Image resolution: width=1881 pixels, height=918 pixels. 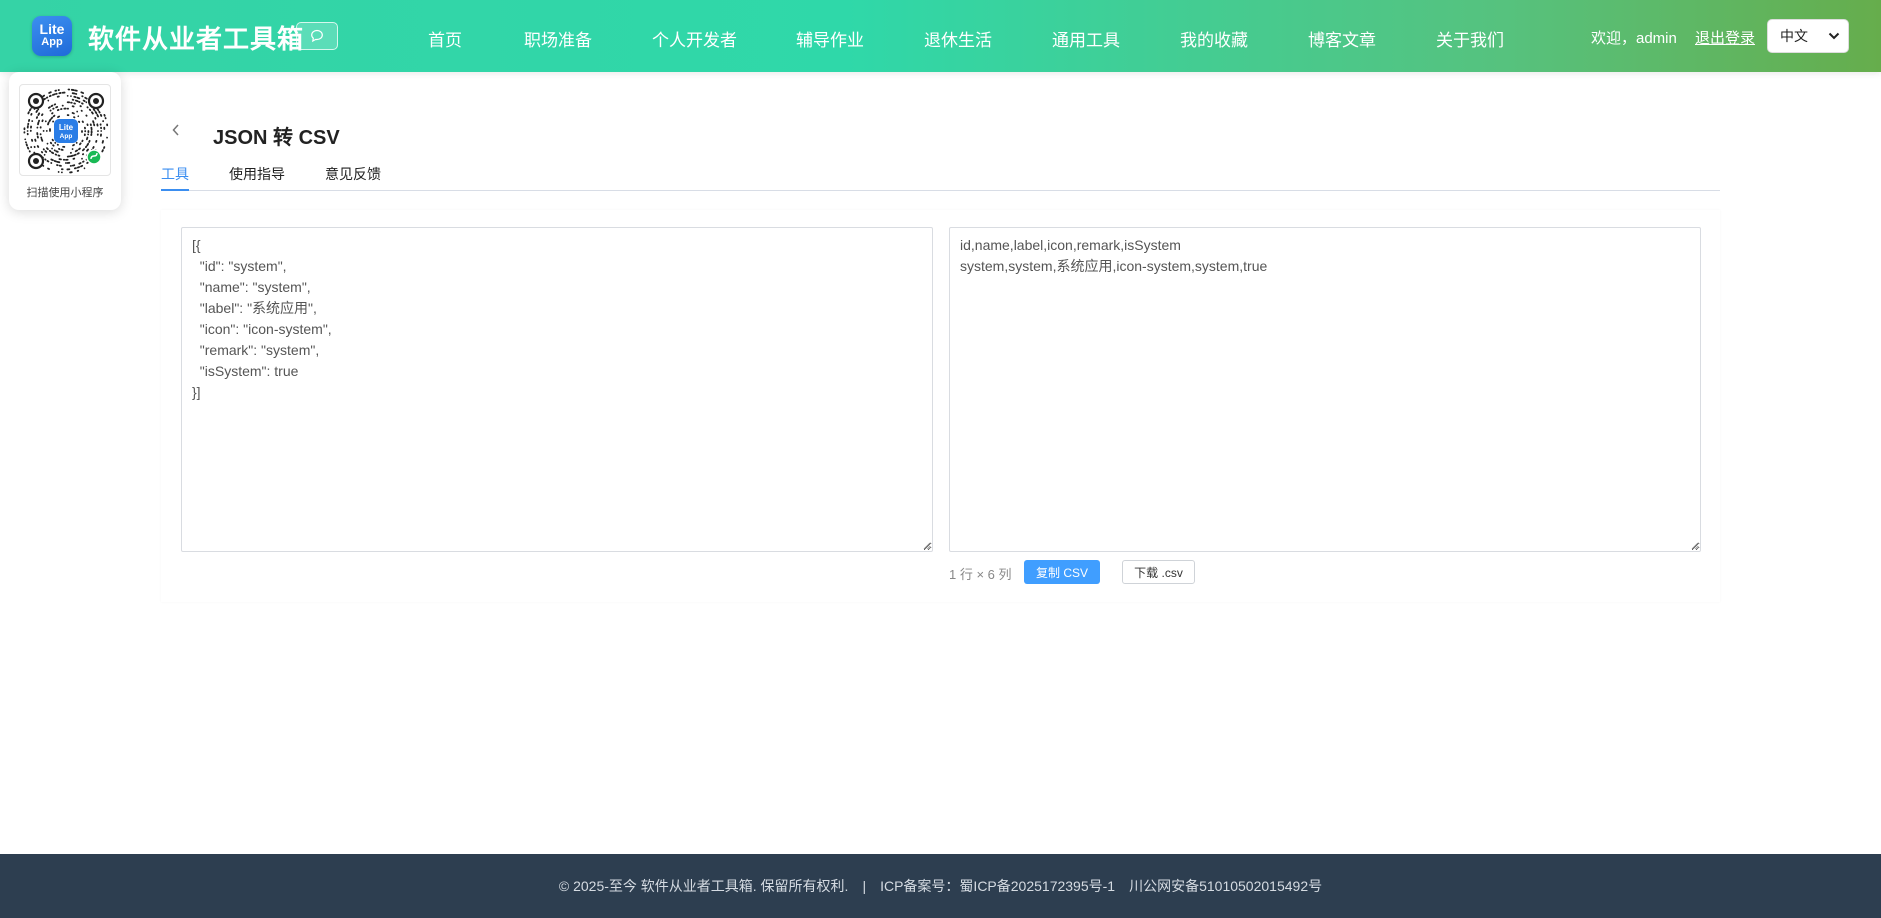 What do you see at coordinates (1834, 36) in the screenshot?
I see `chevron-down-icon` at bounding box center [1834, 36].